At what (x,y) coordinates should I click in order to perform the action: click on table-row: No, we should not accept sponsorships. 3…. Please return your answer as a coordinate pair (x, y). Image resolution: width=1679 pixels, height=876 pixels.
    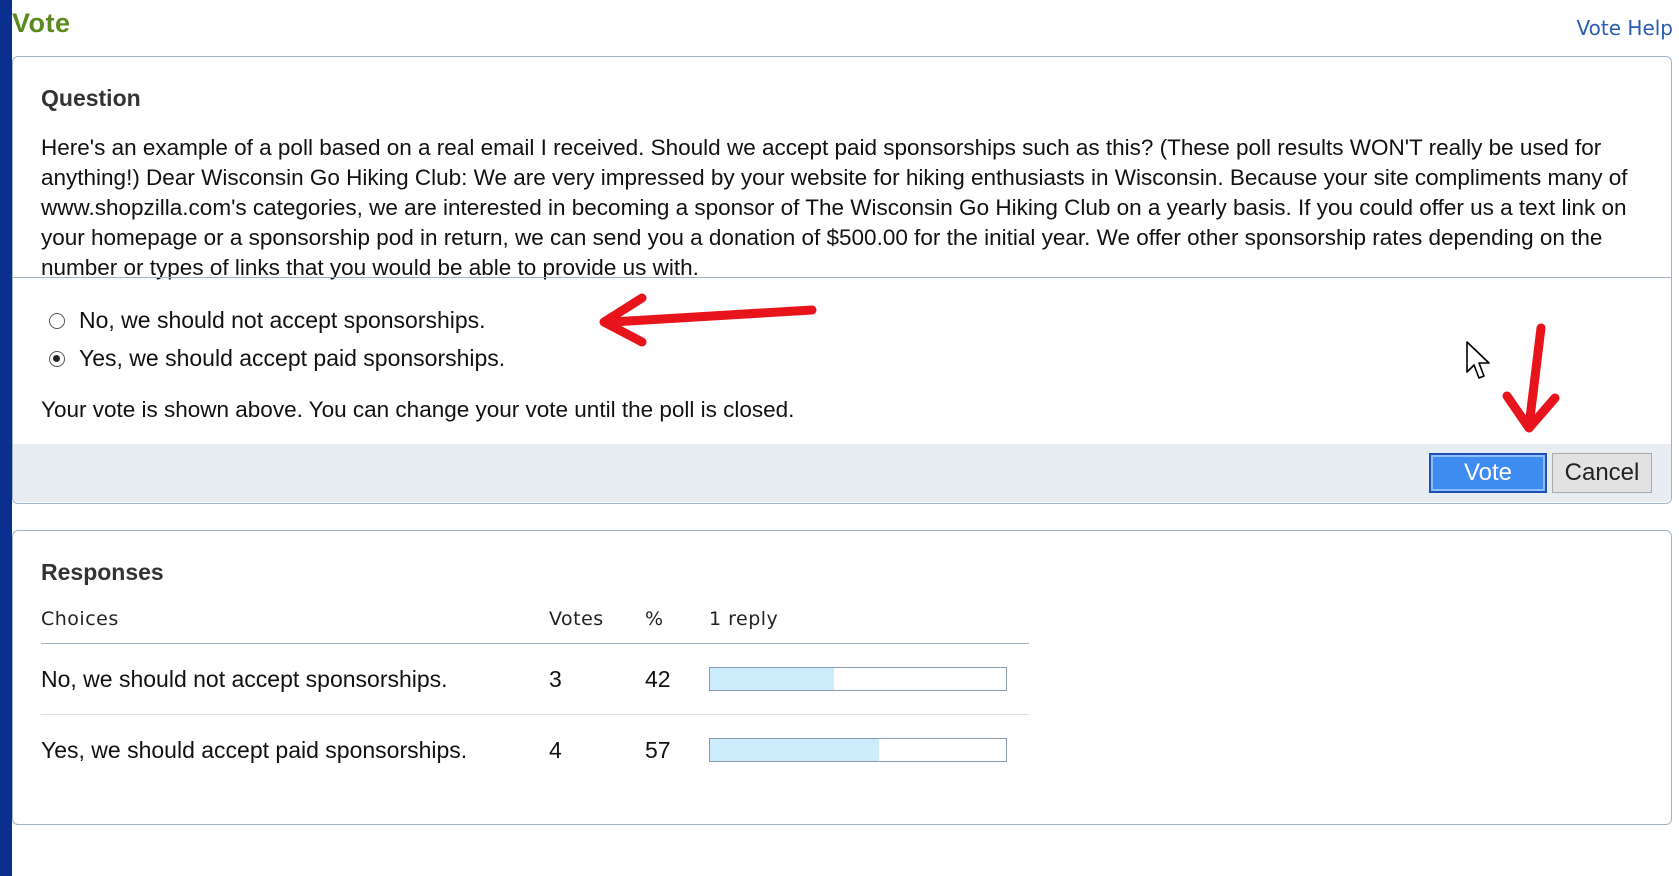
    Looking at the image, I should click on (535, 679).